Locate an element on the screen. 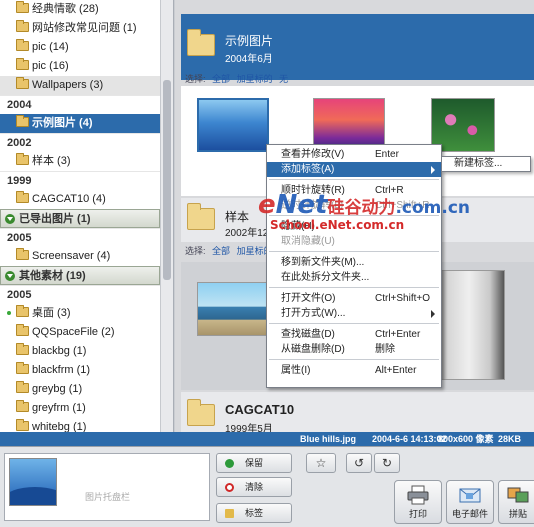 This screenshot has width=534, height=527. sidebar-folder-item: QQSpaceFile (2) is located at coordinates (80, 332).